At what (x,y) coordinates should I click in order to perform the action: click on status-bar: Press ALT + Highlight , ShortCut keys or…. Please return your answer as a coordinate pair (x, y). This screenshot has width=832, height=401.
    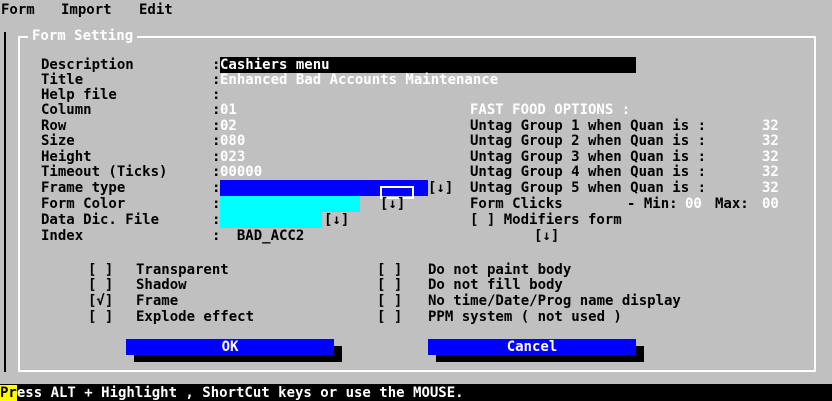
    Looking at the image, I should click on (416, 392).